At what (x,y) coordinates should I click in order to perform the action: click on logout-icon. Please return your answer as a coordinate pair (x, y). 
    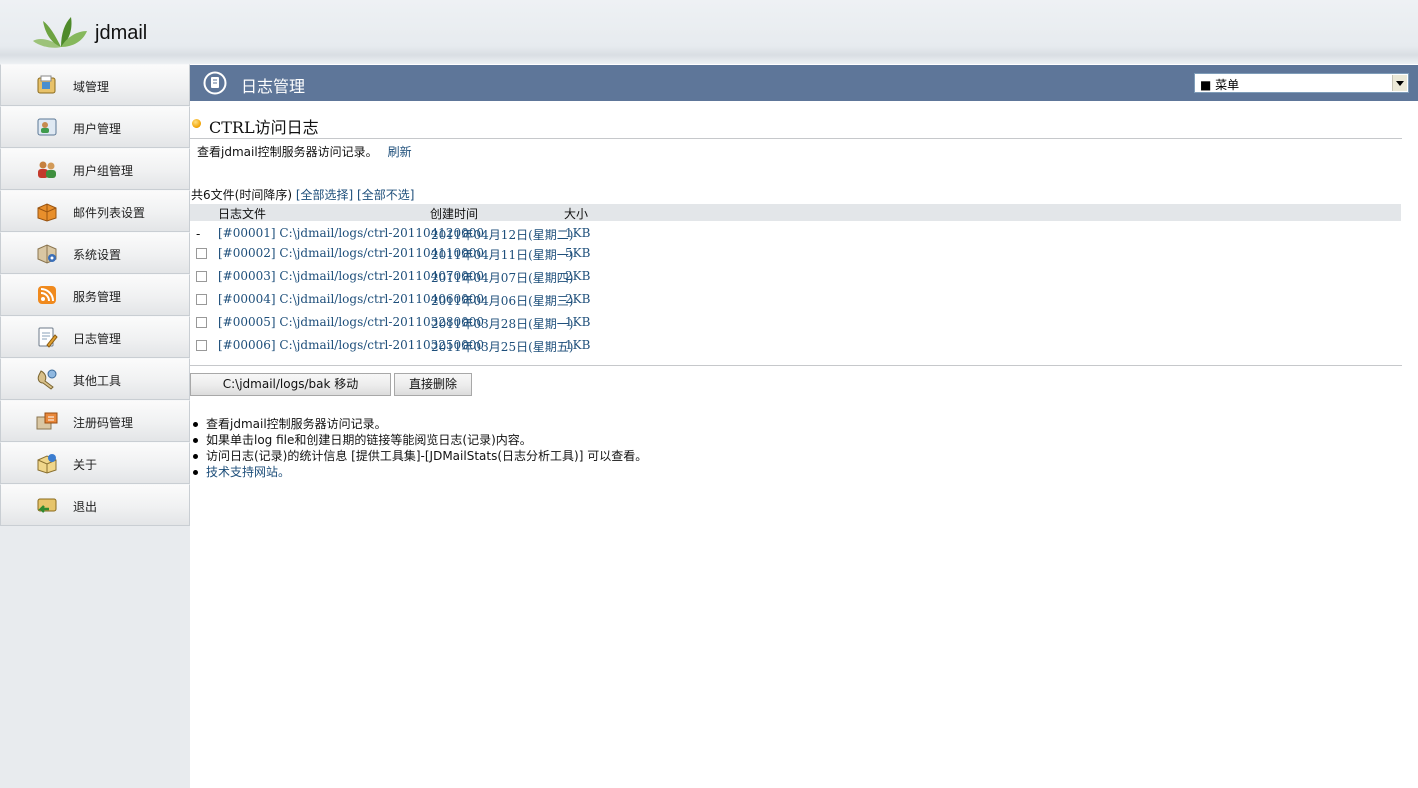
    Looking at the image, I should click on (47, 505).